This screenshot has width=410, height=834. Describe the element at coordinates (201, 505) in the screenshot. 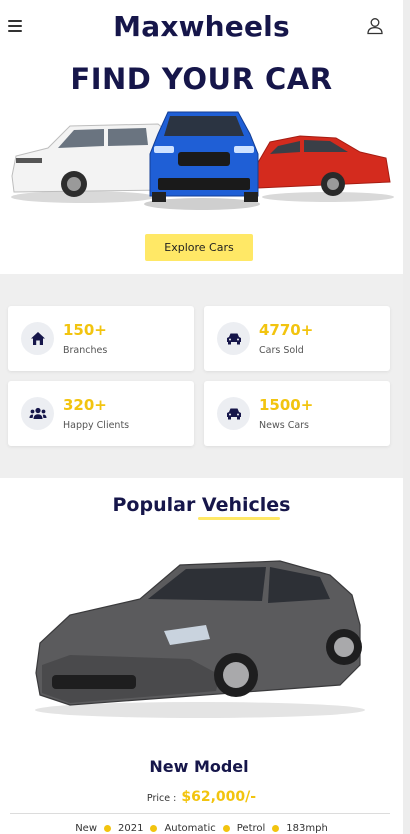

I see `popular-vehicles-title: Popular Vehicles` at that location.